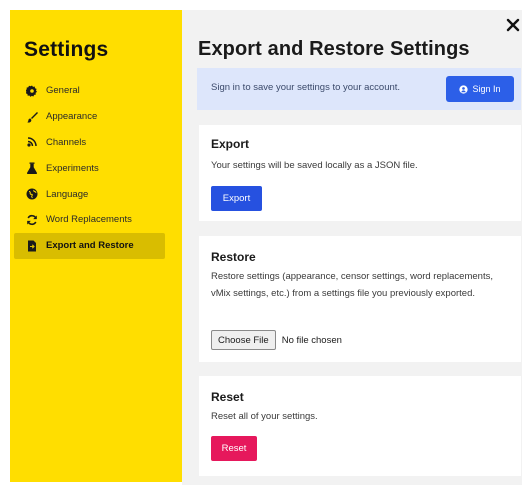  I want to click on globe-icon, so click(32, 194).